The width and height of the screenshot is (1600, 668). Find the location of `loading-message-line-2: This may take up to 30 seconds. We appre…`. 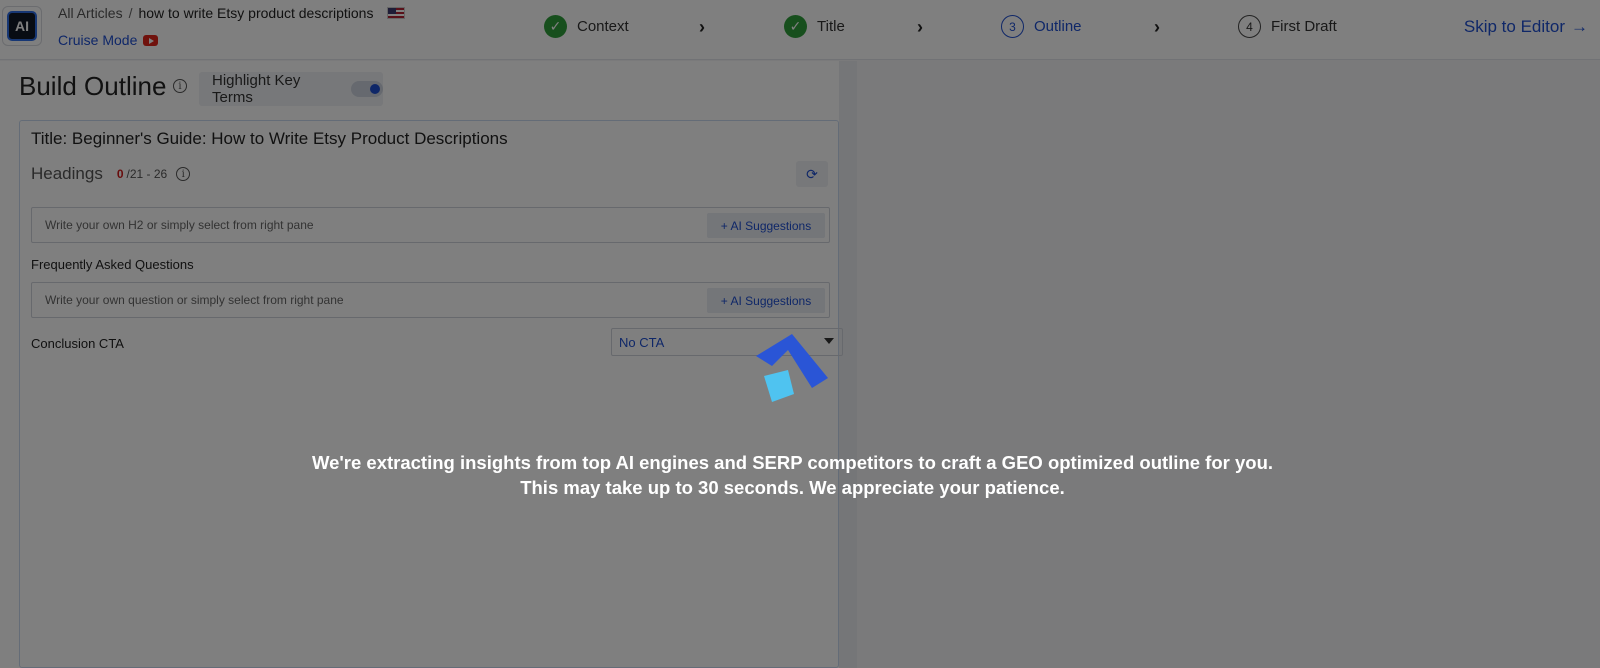

loading-message-line-2: This may take up to 30 seconds. We appre… is located at coordinates (792, 487).